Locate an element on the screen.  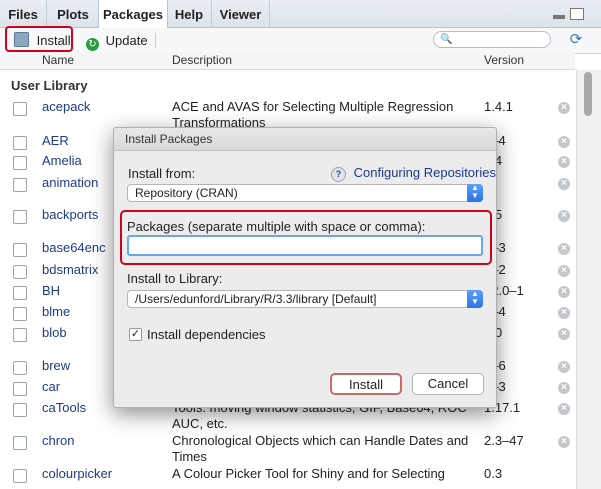
package-name: blme is located at coordinates (56, 311).